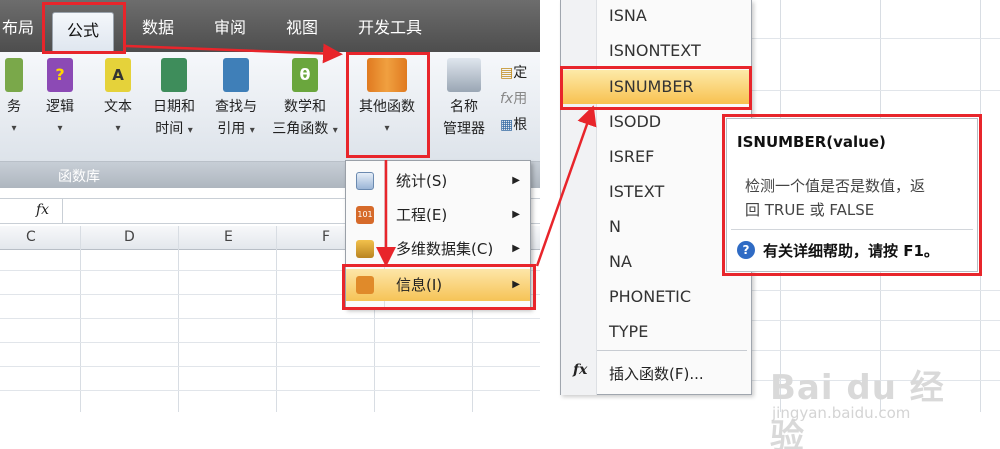  What do you see at coordinates (464, 75) in the screenshot?
I see `name-manager-icon` at bounding box center [464, 75].